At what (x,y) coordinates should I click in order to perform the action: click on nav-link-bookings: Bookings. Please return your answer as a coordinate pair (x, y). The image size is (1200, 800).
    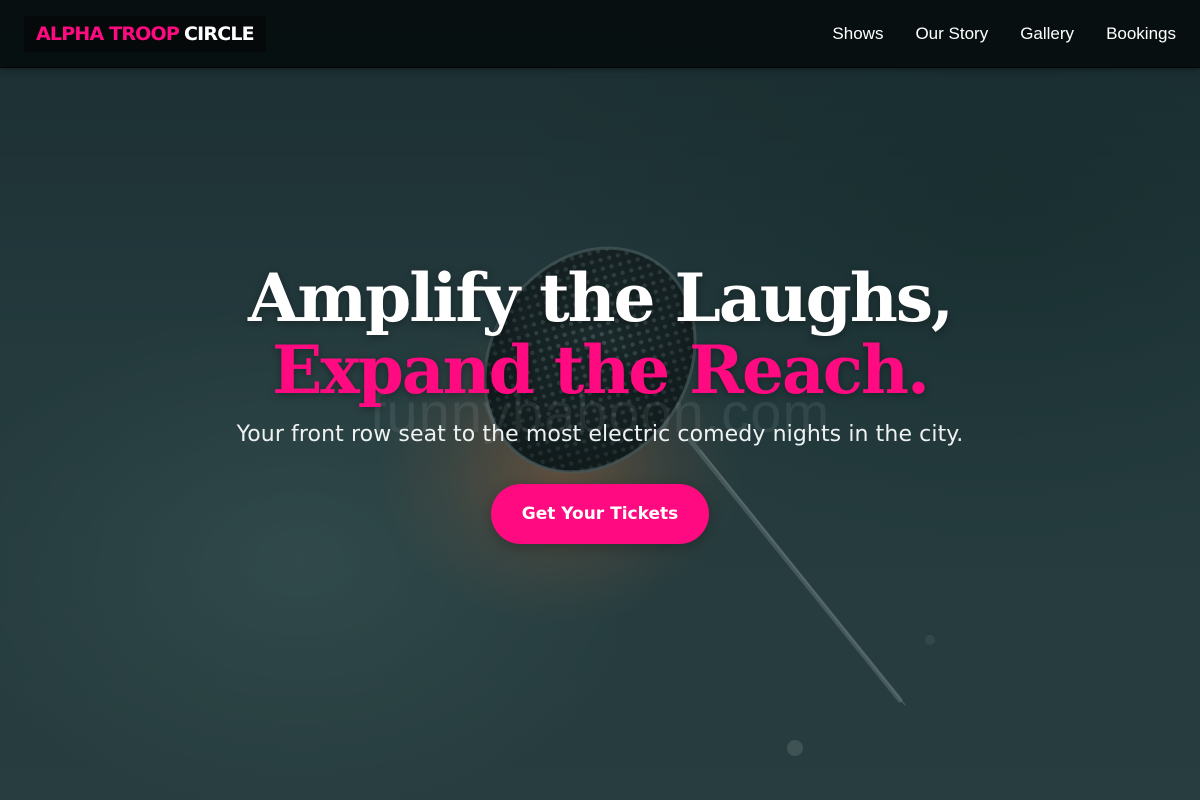
    Looking at the image, I should click on (1141, 34).